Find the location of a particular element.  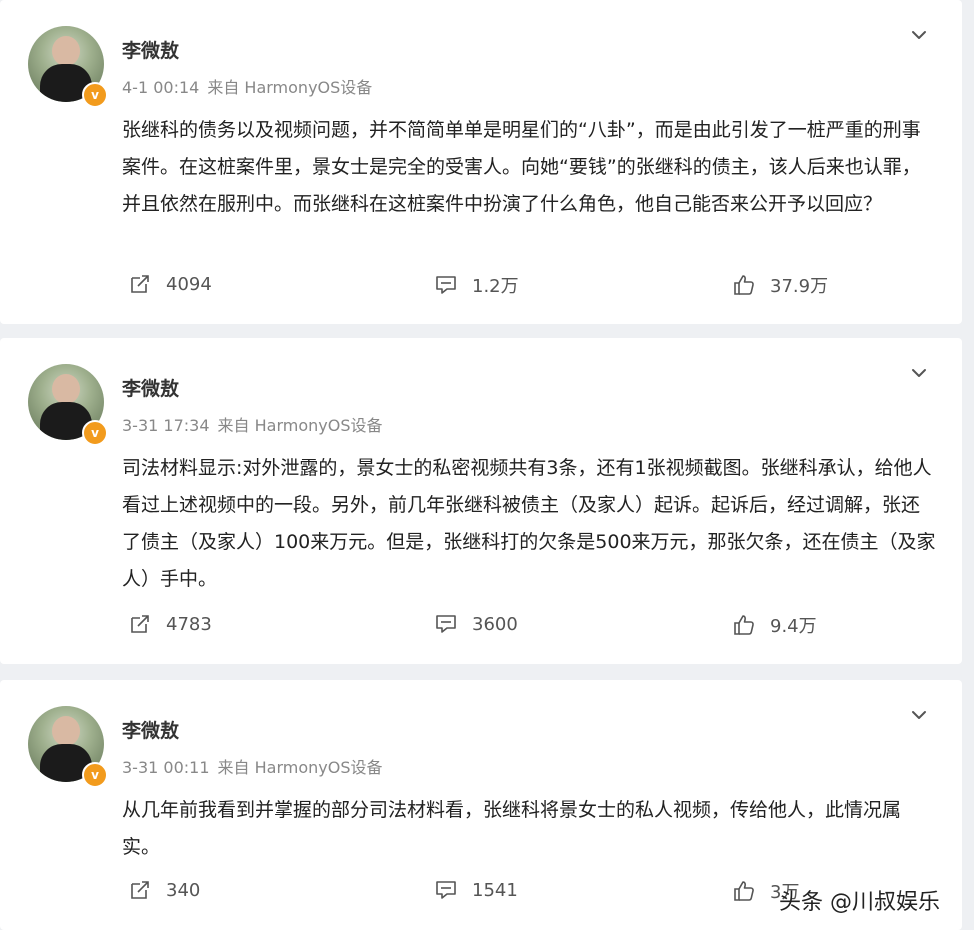

post-actions: 4783 3600 9.4万 is located at coordinates (481, 627).